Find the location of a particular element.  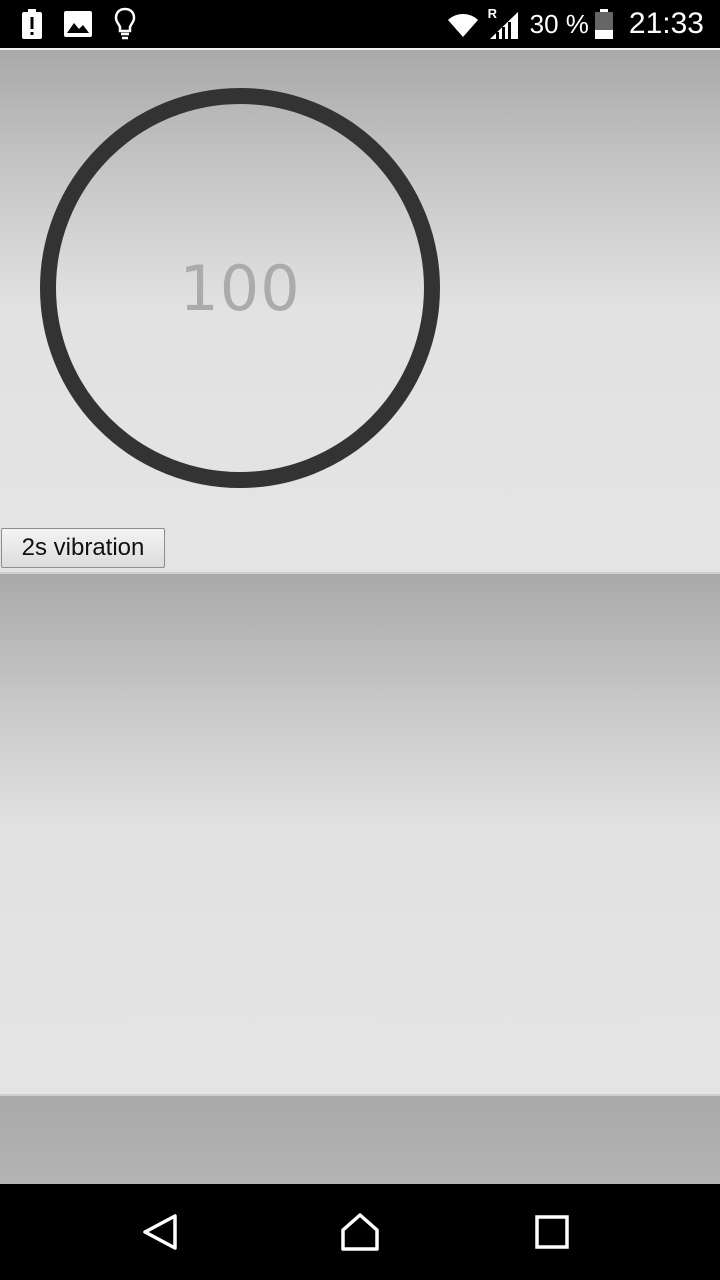

roaming-label: R is located at coordinates (492, 13).